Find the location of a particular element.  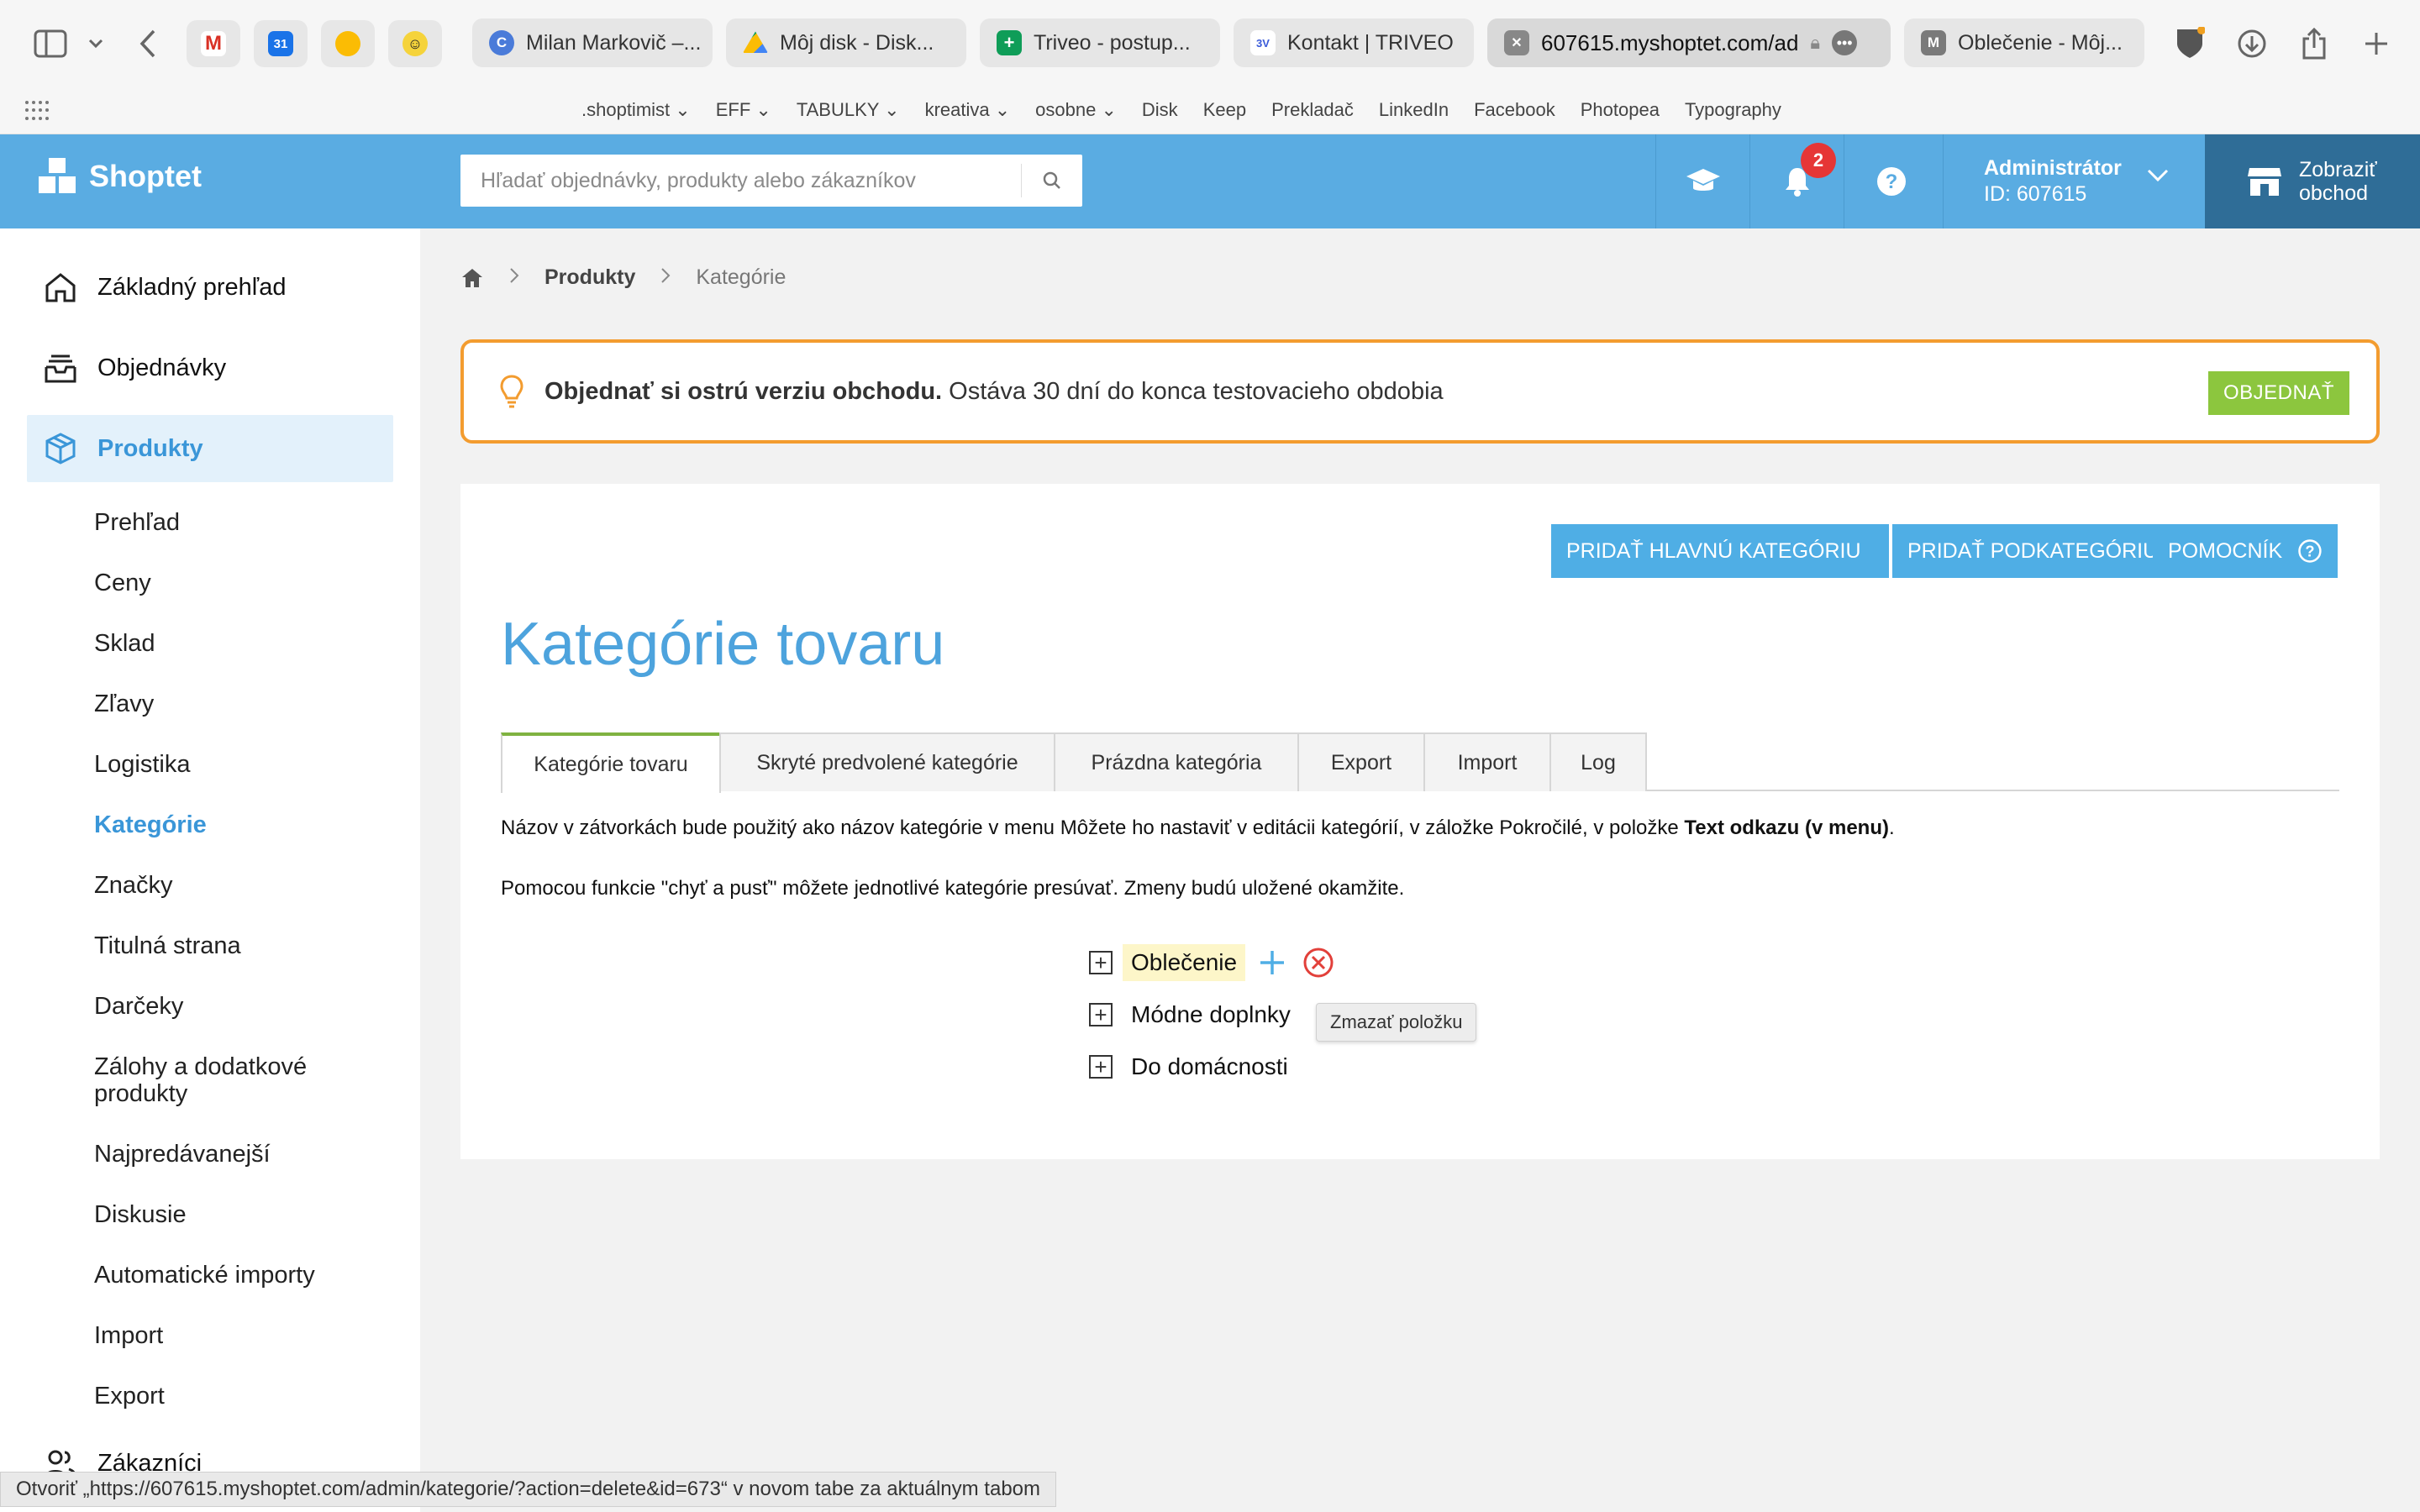

notifications-button: 2 is located at coordinates (1797, 181).